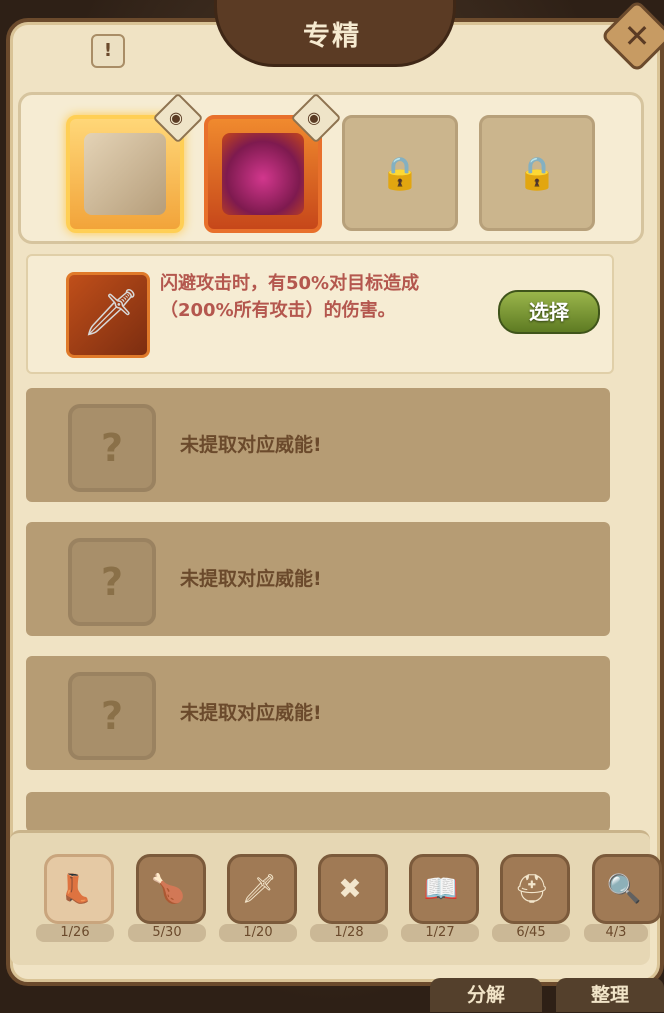  I want to click on stone-pillar-art, so click(125, 174).